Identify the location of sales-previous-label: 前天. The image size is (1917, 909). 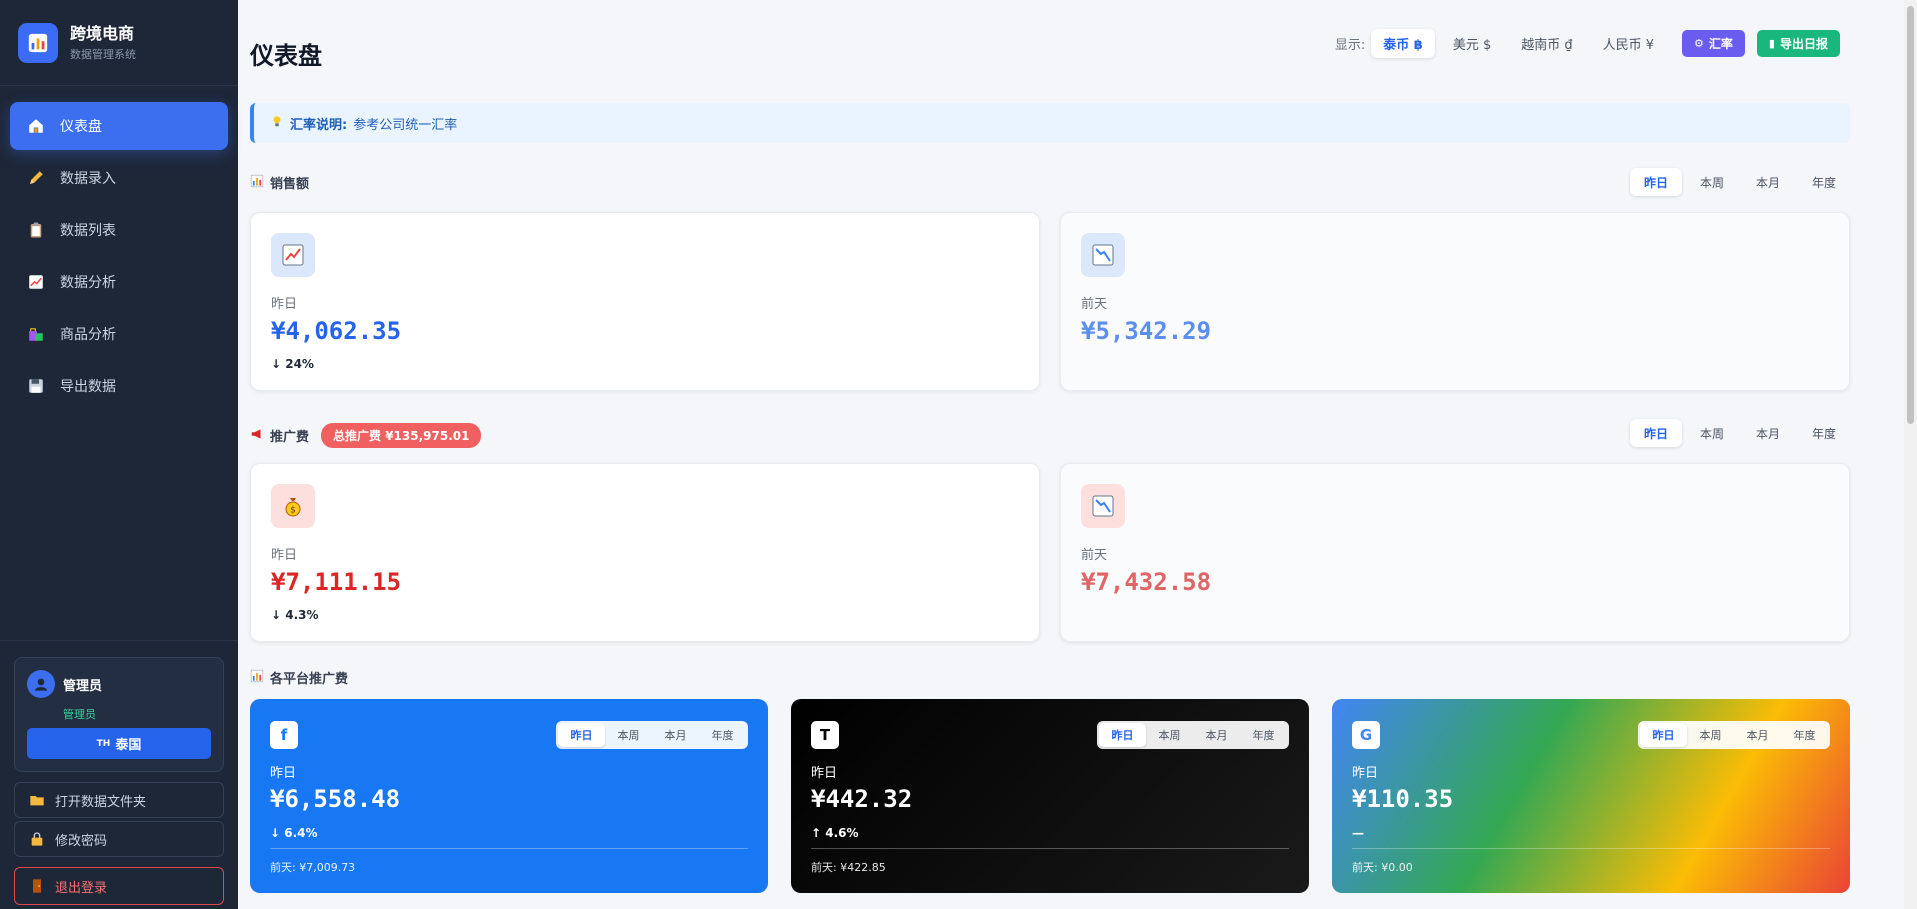
(1094, 304).